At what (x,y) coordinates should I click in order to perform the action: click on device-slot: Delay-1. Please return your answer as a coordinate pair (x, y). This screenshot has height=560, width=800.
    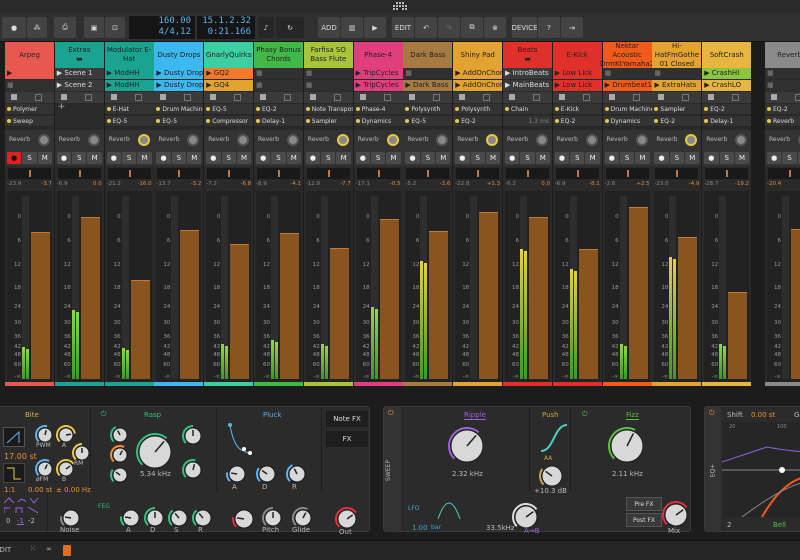
    Looking at the image, I should click on (727, 121).